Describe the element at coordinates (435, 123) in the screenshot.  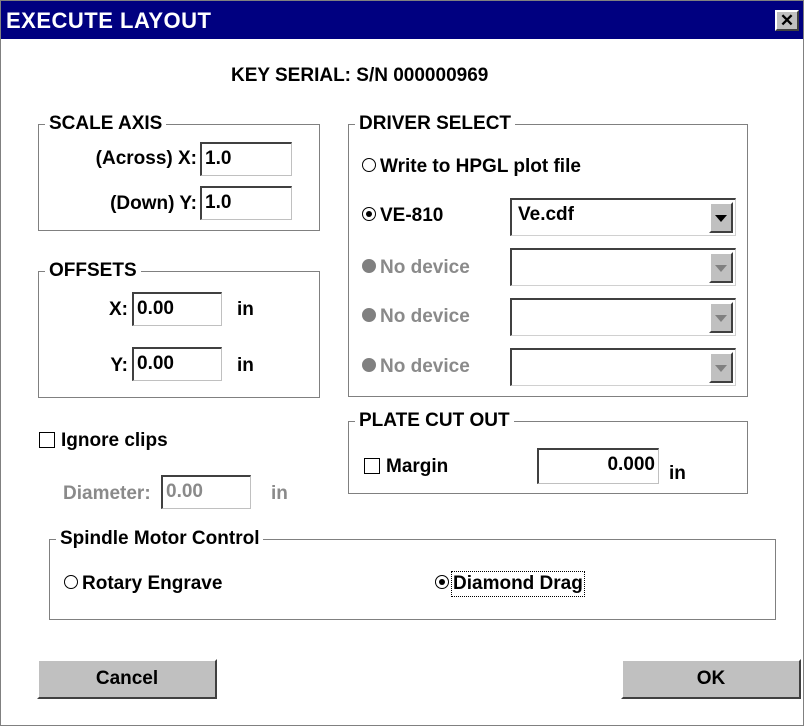
I see `driver-select-title: DRIVER SELECT` at that location.